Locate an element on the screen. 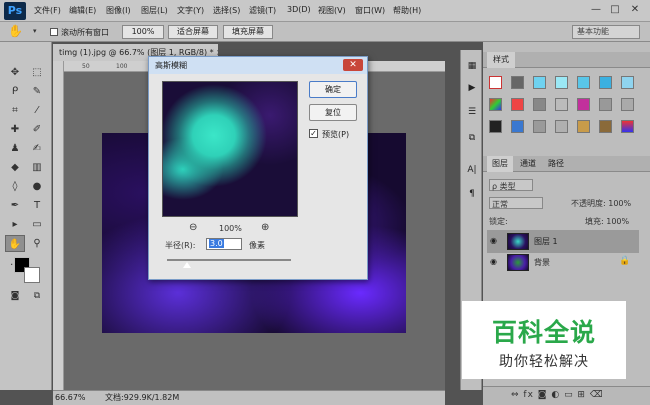 The width and height of the screenshot is (650, 405). radius-slider-thumb is located at coordinates (187, 265).